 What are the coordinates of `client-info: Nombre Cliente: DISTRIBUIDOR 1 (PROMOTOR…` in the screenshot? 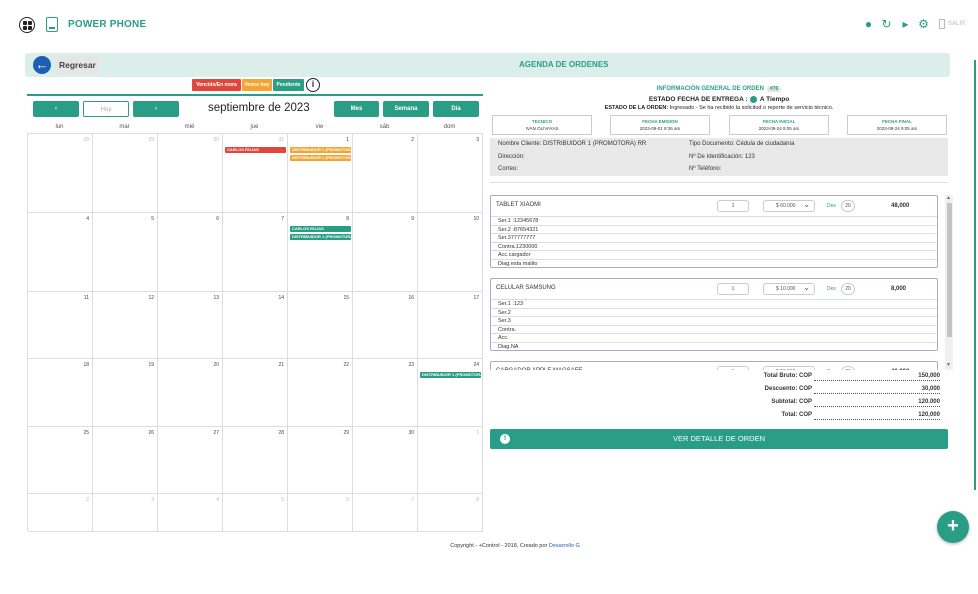 It's located at (719, 157).